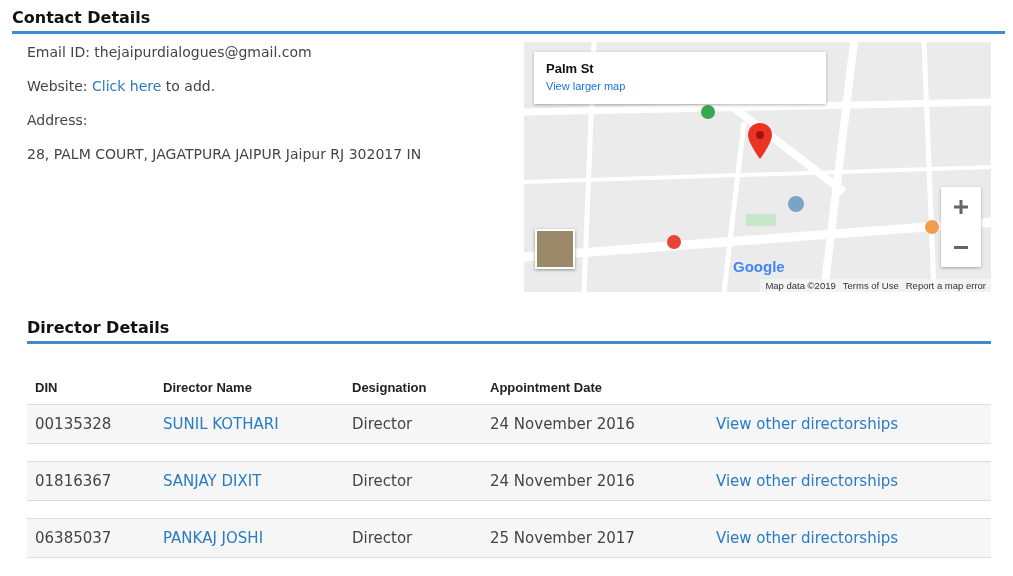 This screenshot has height=576, width=1013. I want to click on map-pin-icon, so click(760, 141).